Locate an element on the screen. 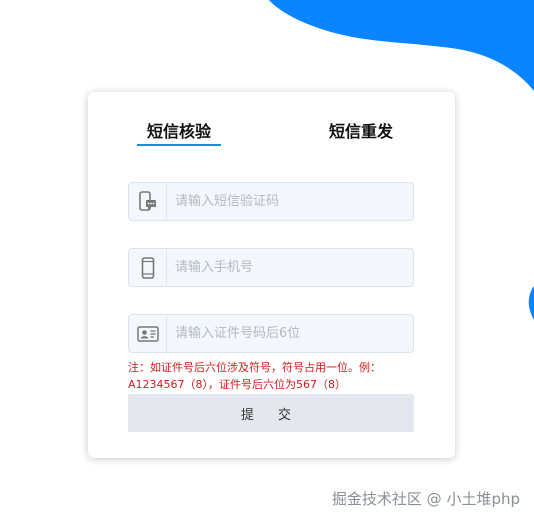 This screenshot has width=534, height=524. phone-field is located at coordinates (271, 267).